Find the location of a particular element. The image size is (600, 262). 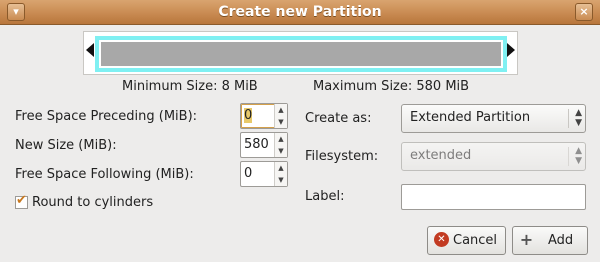

new-size-spinner: 580 ▲ ▼ is located at coordinates (264, 145).